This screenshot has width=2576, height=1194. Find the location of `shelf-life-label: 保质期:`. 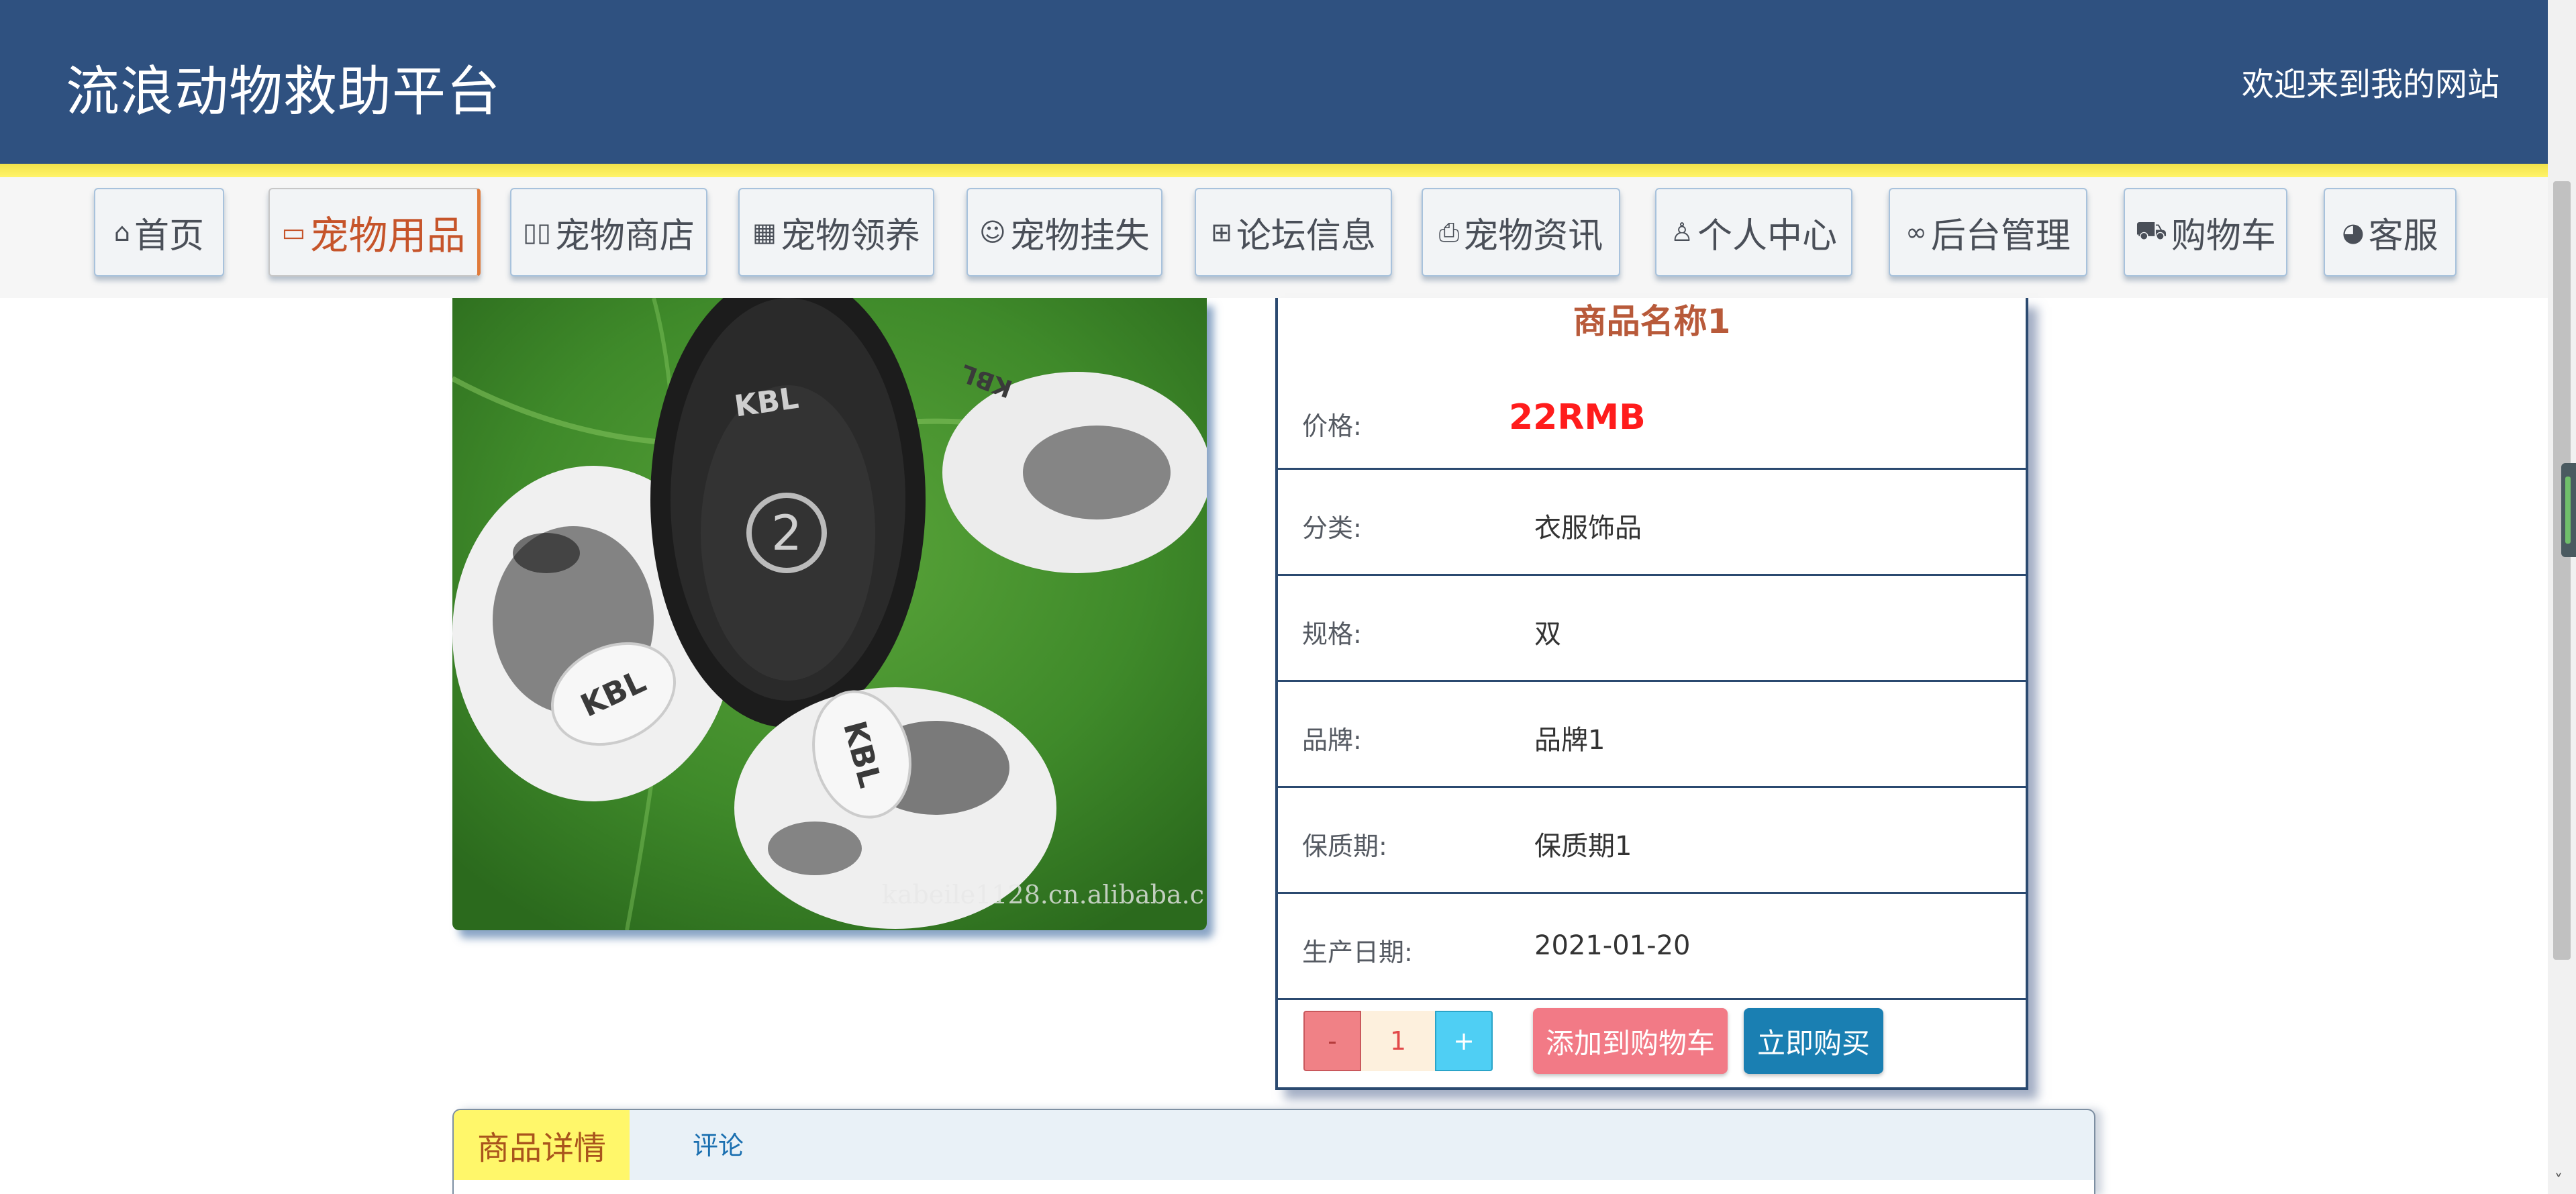

shelf-life-label: 保质期: is located at coordinates (1344, 846).